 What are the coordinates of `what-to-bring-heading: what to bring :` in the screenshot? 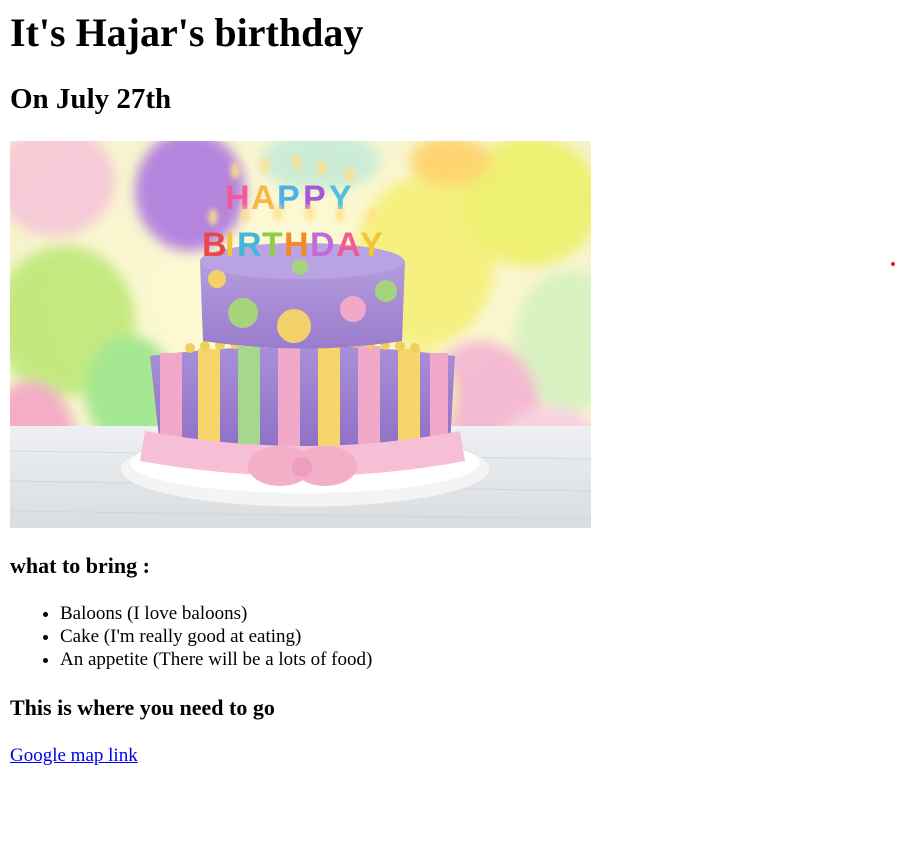 It's located at (80, 565).